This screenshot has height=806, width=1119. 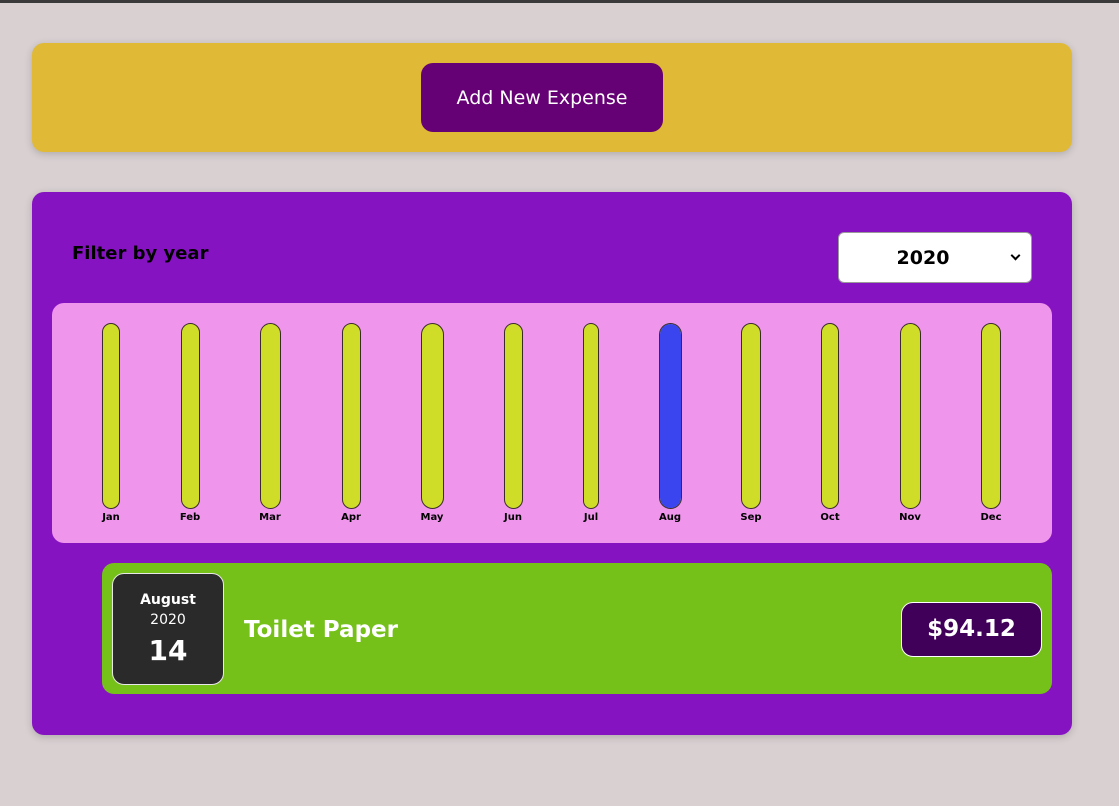 I want to click on chart-bar-mar: Mar, so click(x=270, y=423).